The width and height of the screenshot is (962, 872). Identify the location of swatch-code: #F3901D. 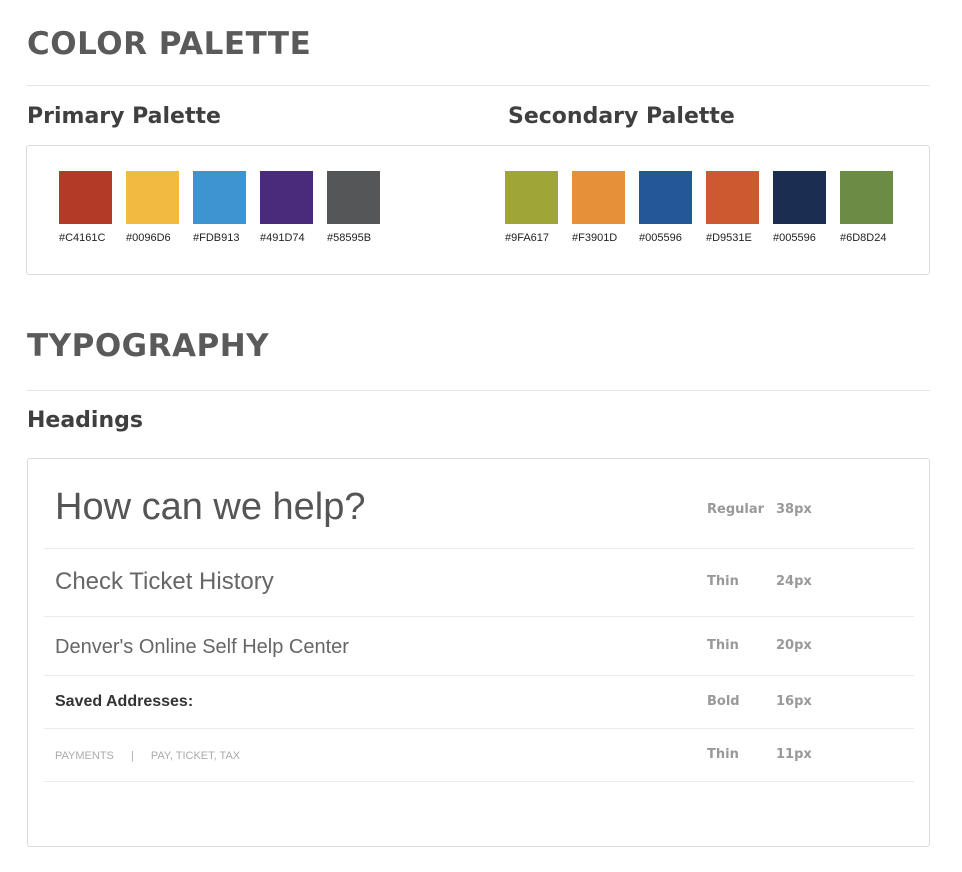
(595, 238).